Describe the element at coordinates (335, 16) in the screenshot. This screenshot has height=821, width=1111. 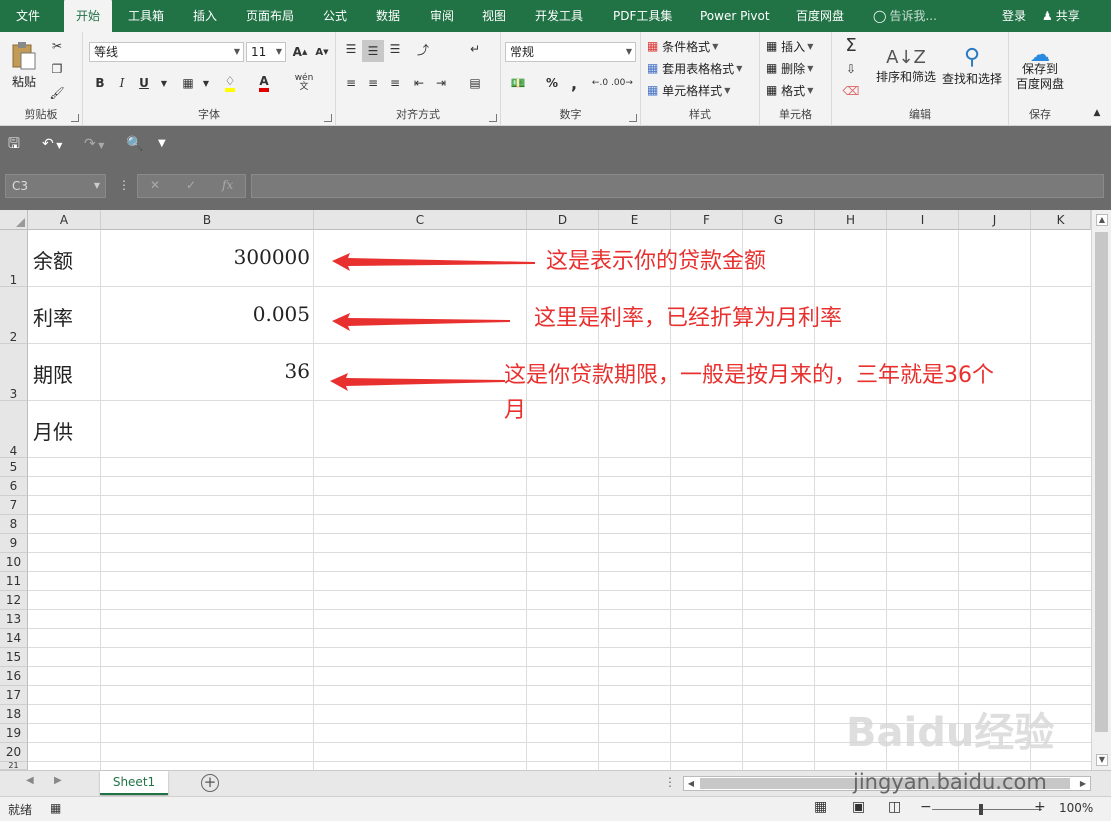
I see `tab-formulas: 公式` at that location.